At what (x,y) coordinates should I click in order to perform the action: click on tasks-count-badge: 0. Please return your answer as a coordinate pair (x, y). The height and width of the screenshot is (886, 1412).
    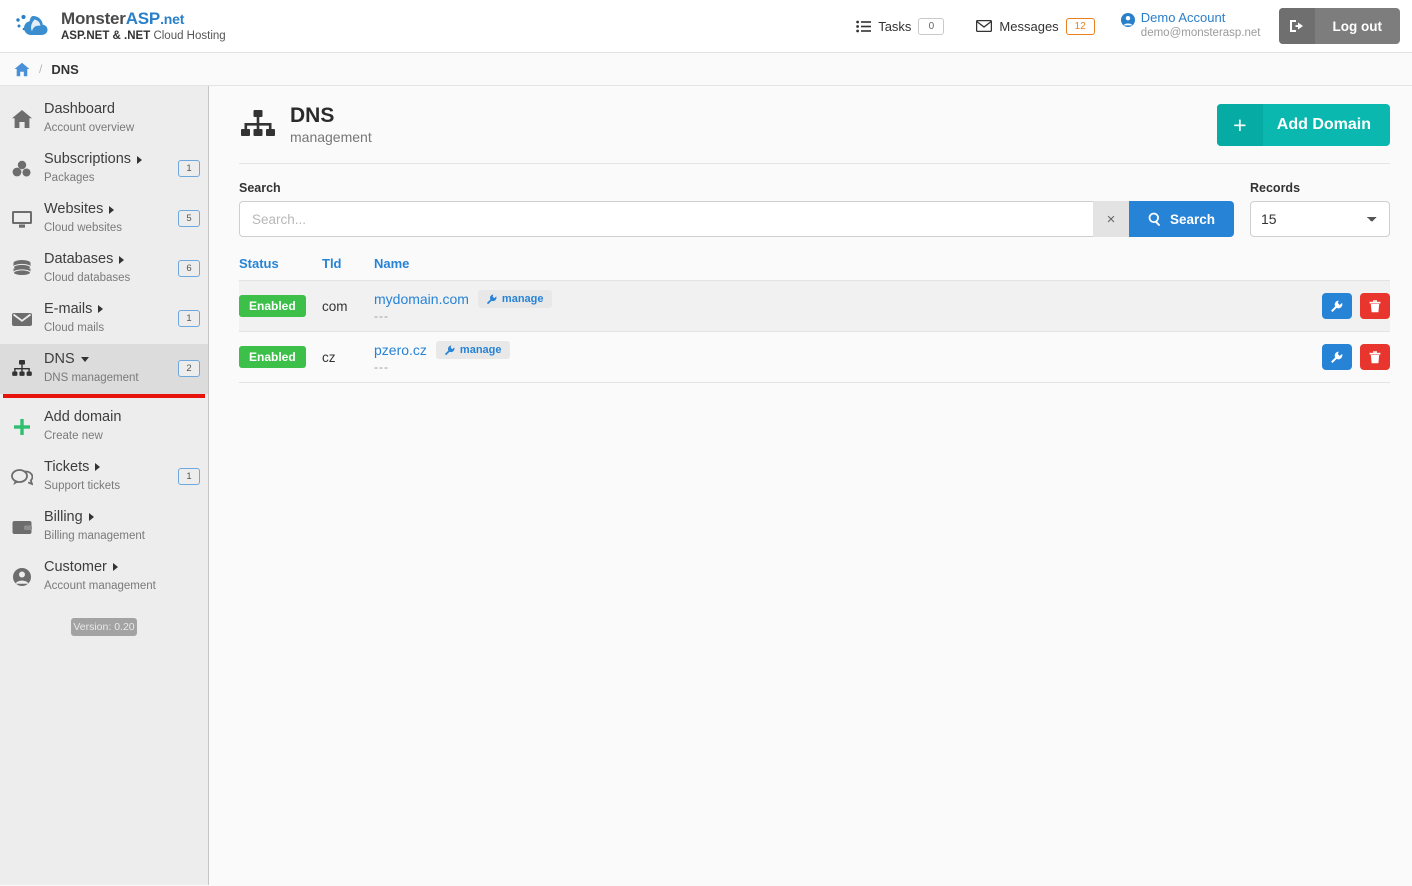
    Looking at the image, I should click on (931, 26).